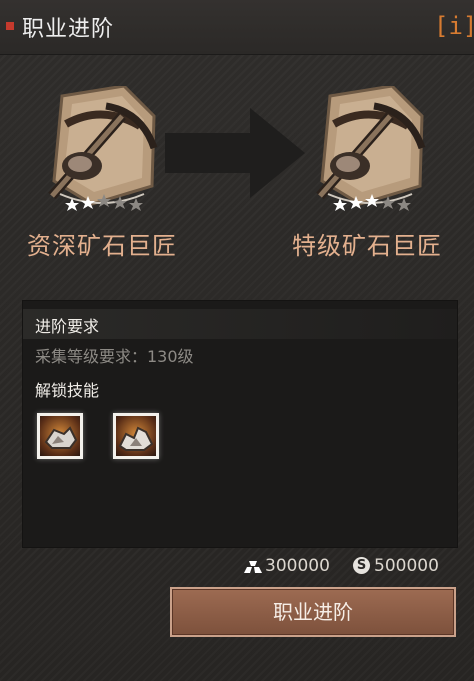 The image size is (474, 681). I want to click on gather-level-requirement: 采集等级要求：130级, so click(114, 356).